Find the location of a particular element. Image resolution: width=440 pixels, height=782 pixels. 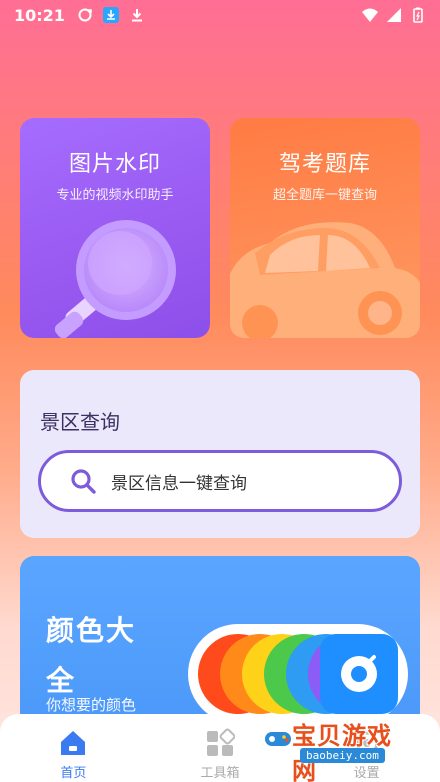

card-title: 驾考题库 is located at coordinates (324, 164).